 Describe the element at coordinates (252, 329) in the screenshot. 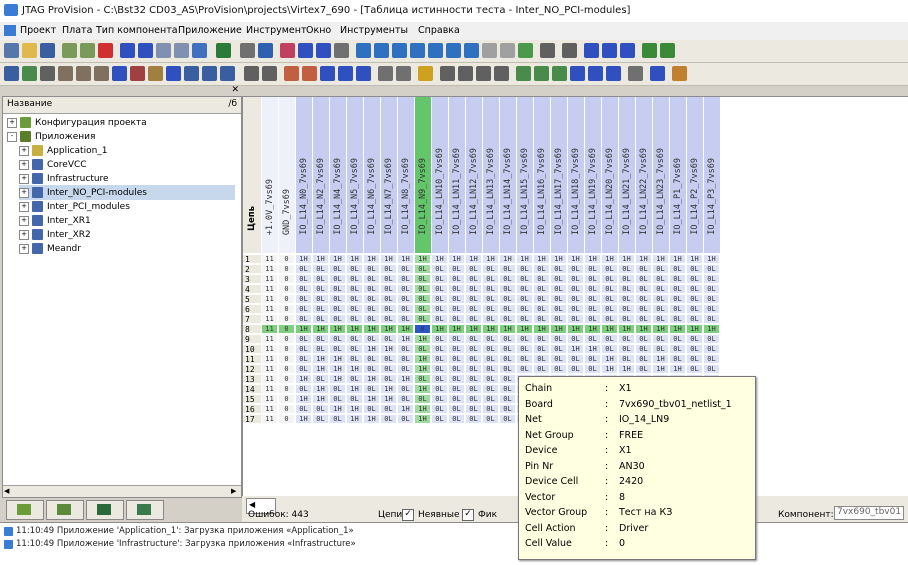

I see `row-header: 8` at that location.